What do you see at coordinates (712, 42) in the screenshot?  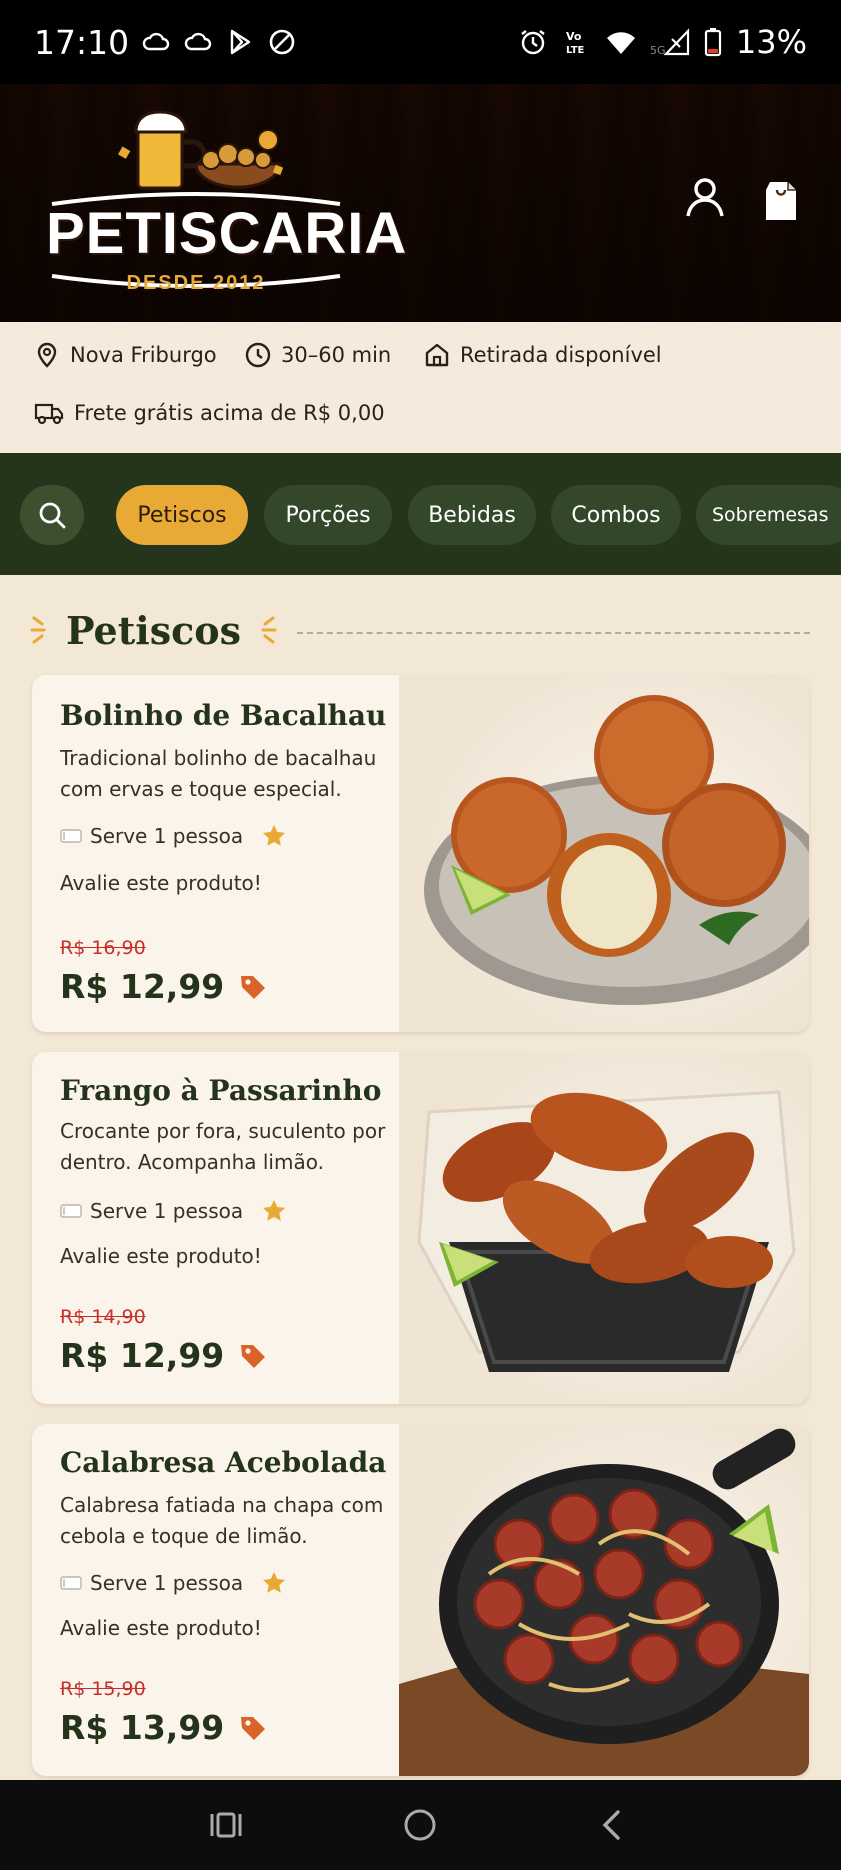 I see `battery-icon` at bounding box center [712, 42].